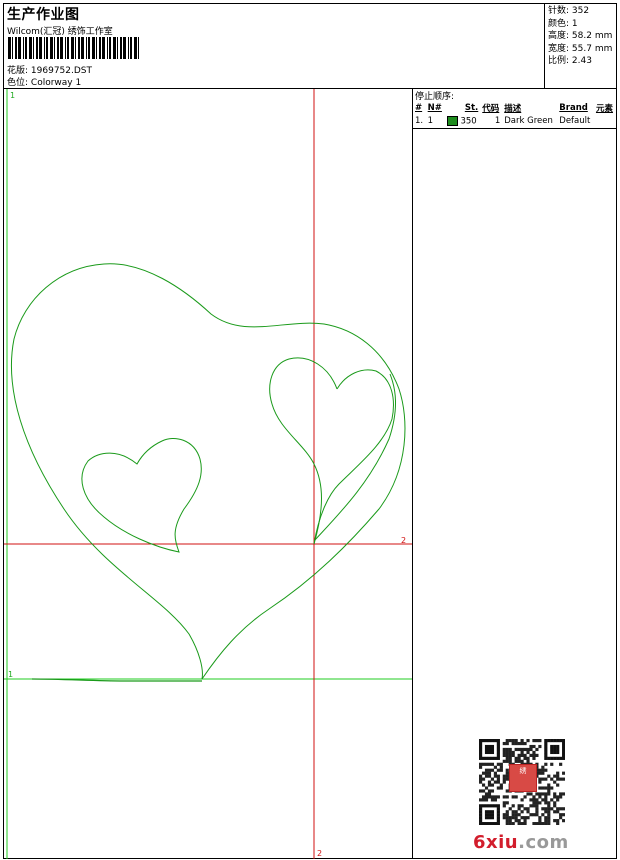 This screenshot has height=860, width=620. Describe the element at coordinates (452, 121) in the screenshot. I see `color-swatch` at that location.